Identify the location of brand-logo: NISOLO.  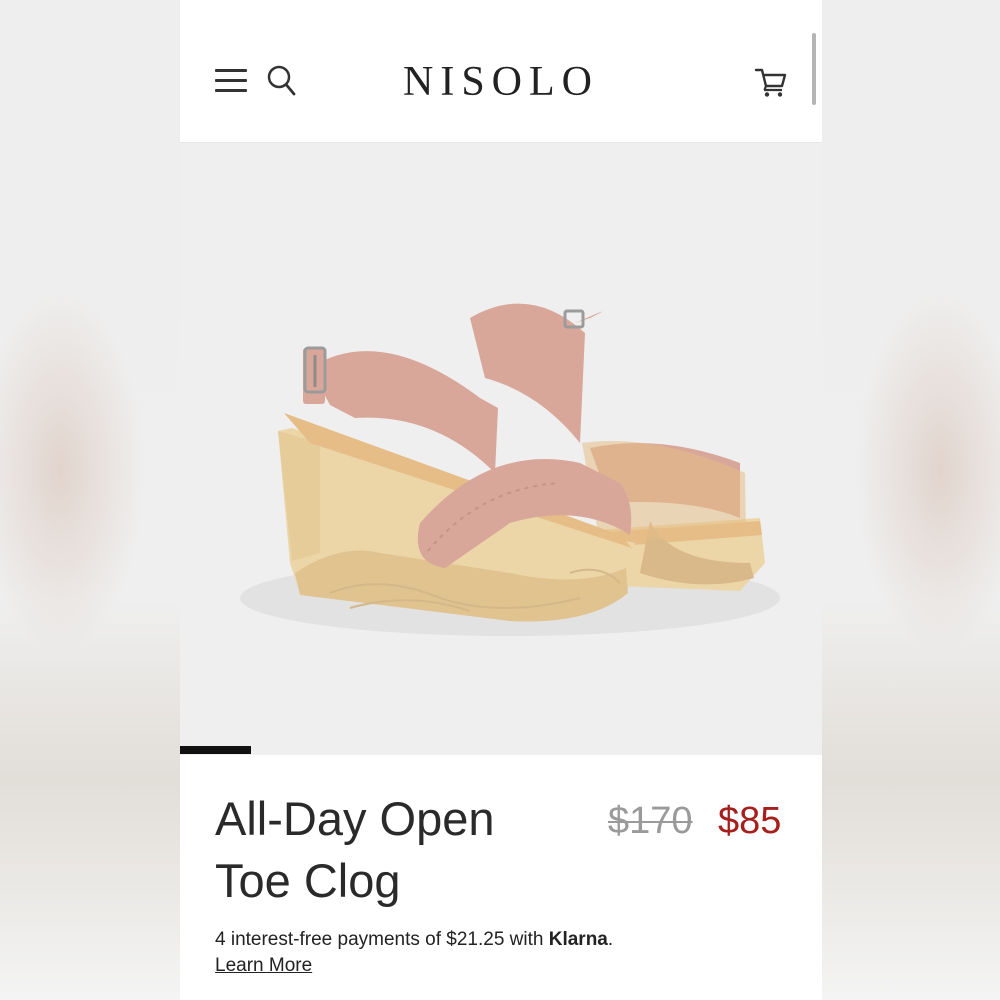
(501, 82).